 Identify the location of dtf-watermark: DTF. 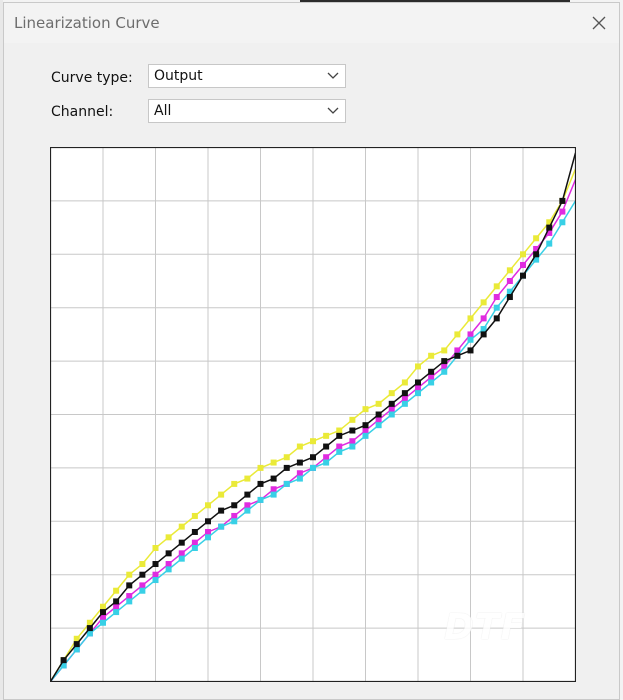
(485, 627).